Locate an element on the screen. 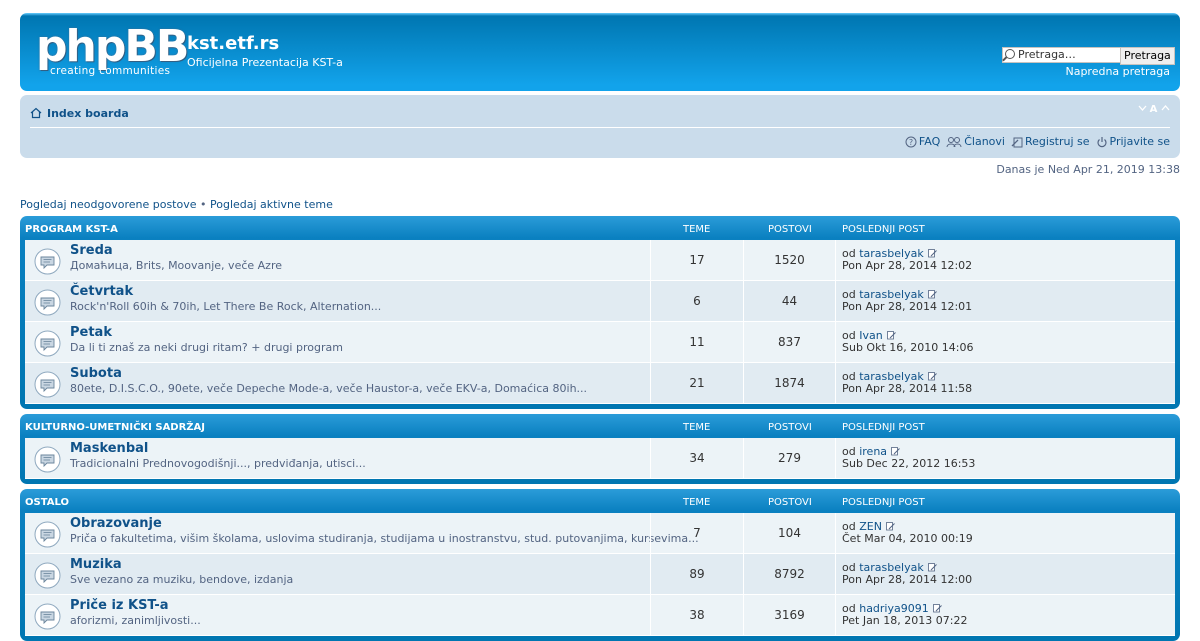  svg-text: A is located at coordinates (1154, 108).